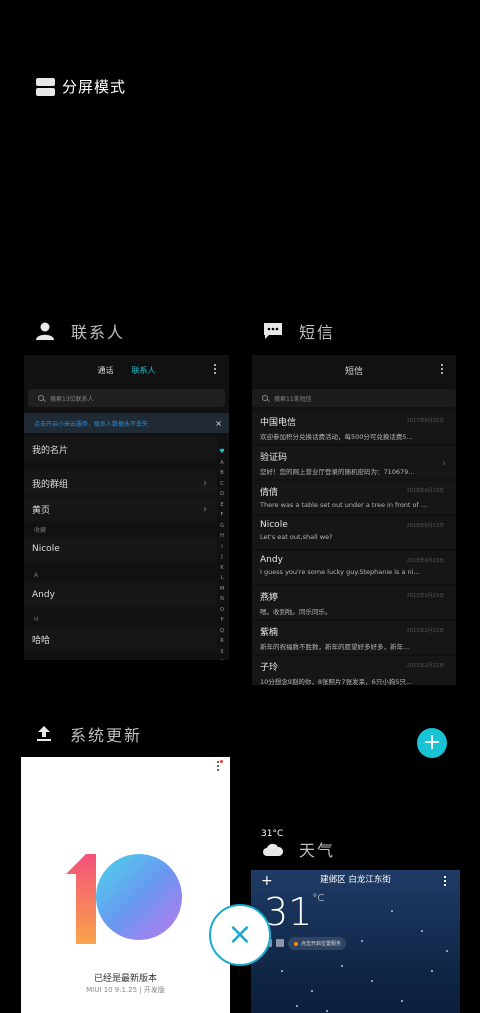 Image resolution: width=480 pixels, height=1013 pixels. Describe the element at coordinates (355, 941) in the screenshot. I see `weather-app-card: + 建邺区 白龙江东街 31°C 点击开启位置服务` at that location.